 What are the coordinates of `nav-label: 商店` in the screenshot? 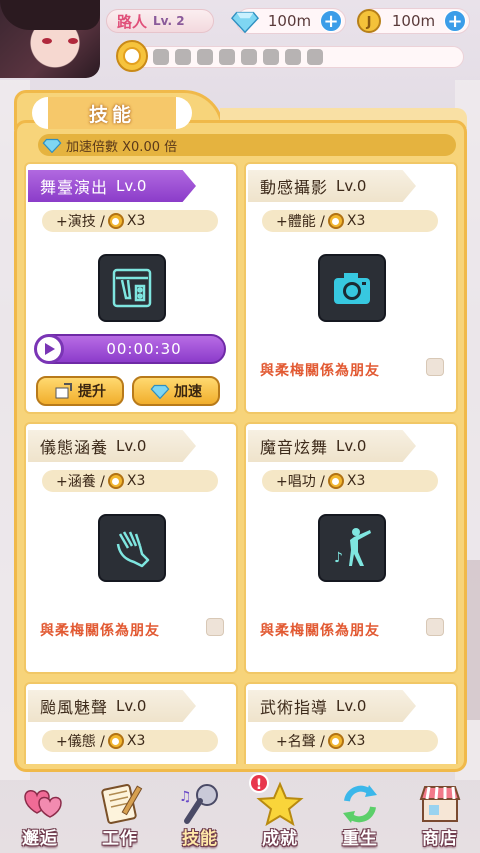 It's located at (440, 839).